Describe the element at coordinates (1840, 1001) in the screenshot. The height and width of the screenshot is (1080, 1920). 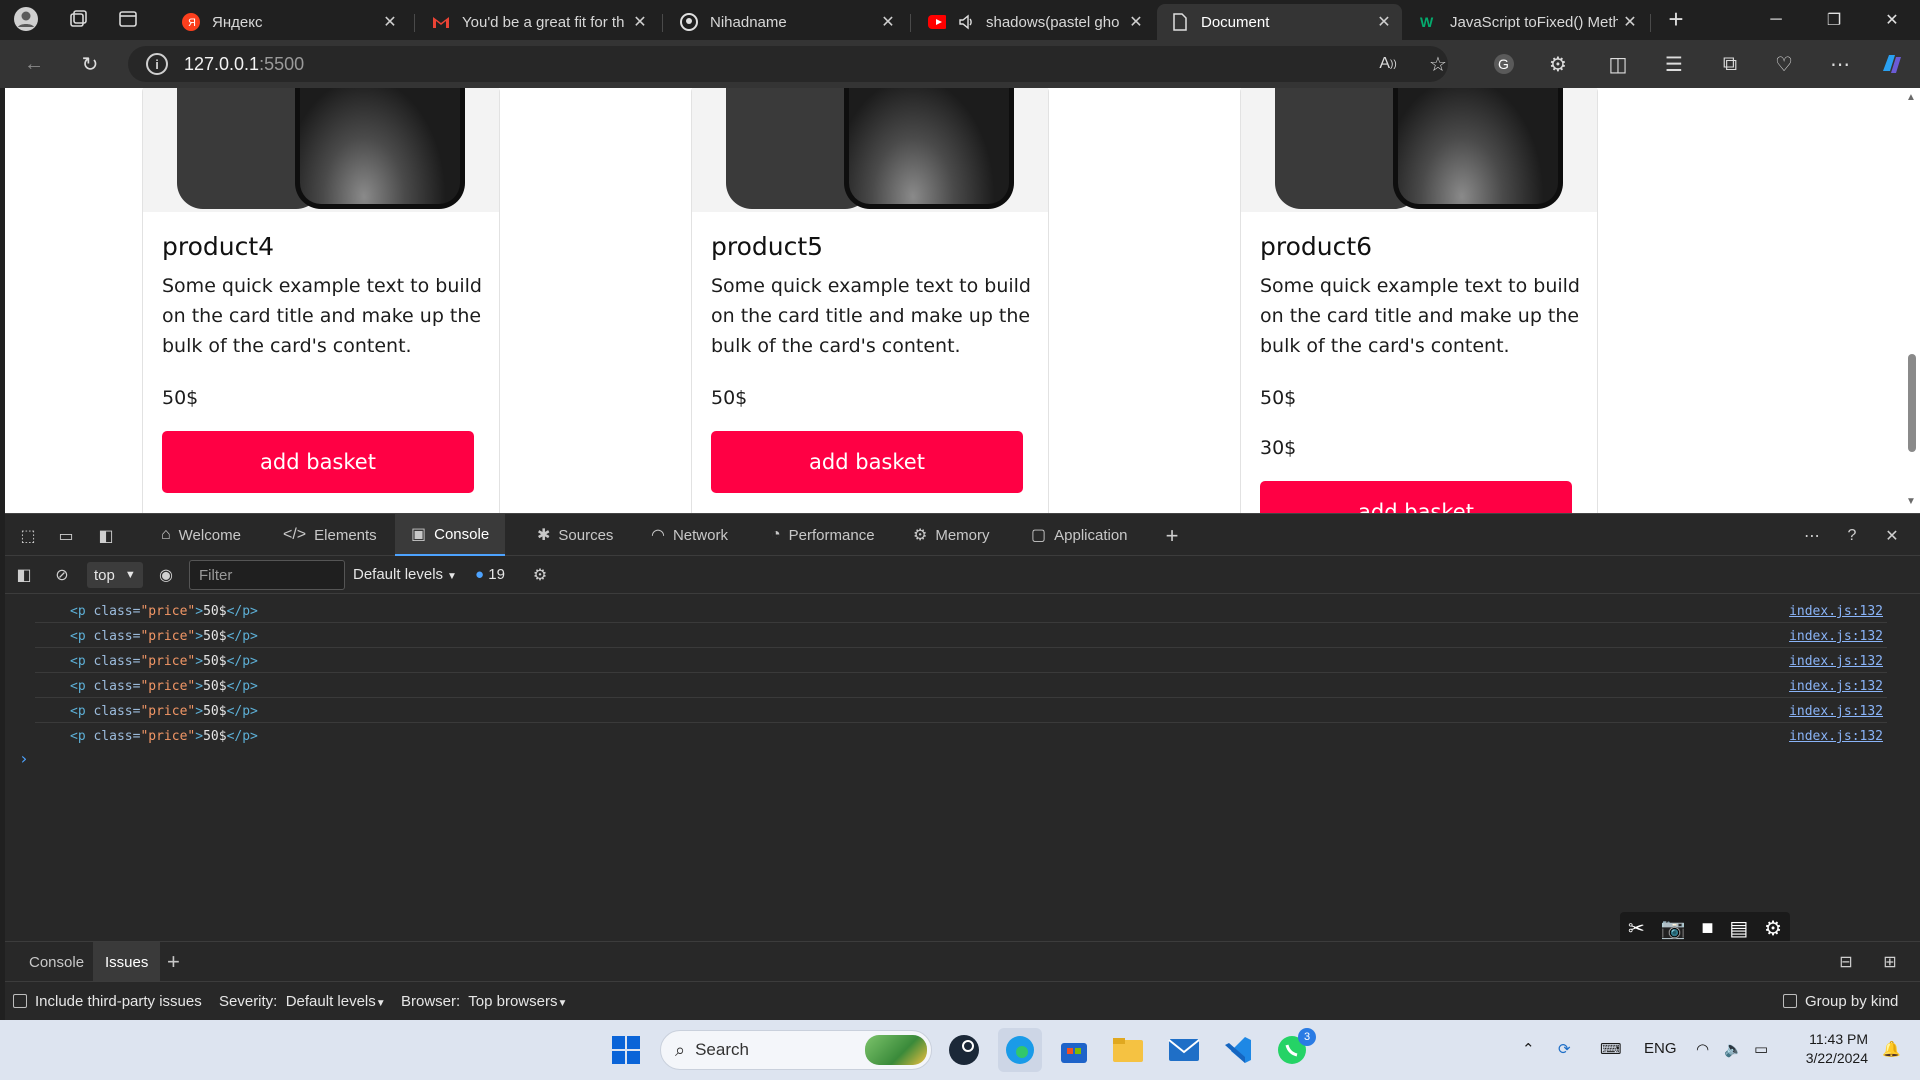
I see `group-by-kind-checkbox: Group by kind` at that location.